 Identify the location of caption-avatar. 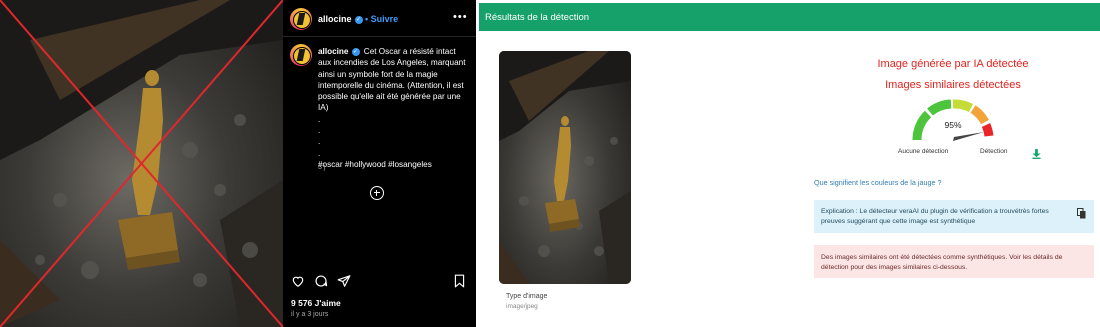
(301, 55).